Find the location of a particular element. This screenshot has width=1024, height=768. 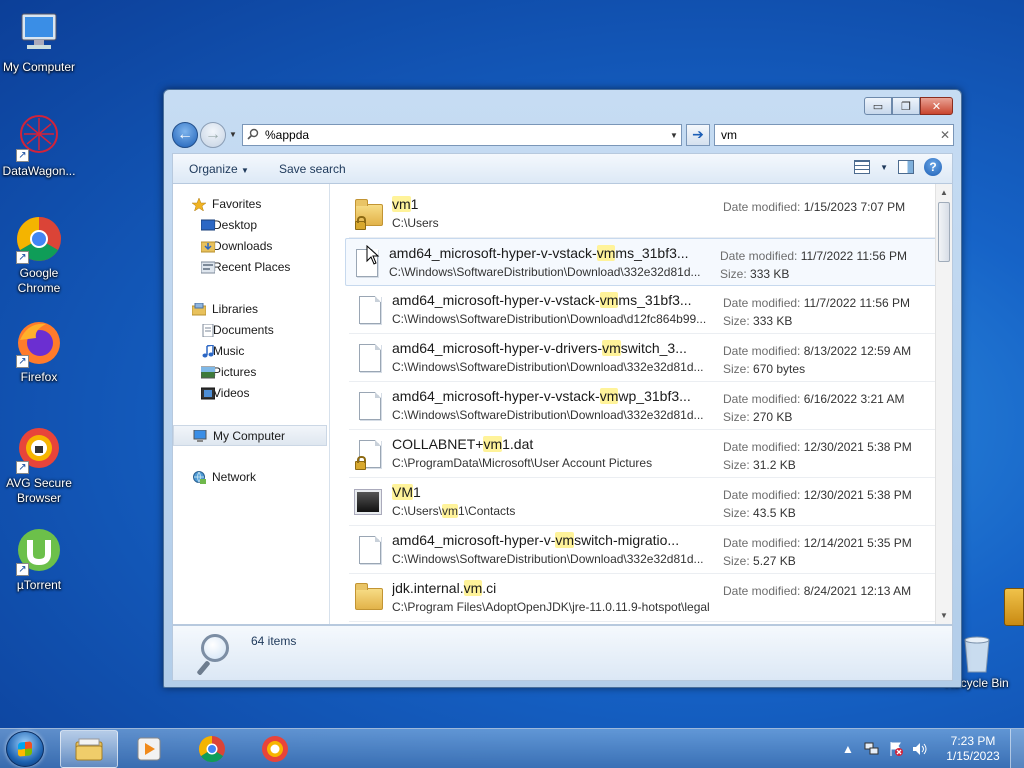

taskbar-media-player is located at coordinates (149, 749).